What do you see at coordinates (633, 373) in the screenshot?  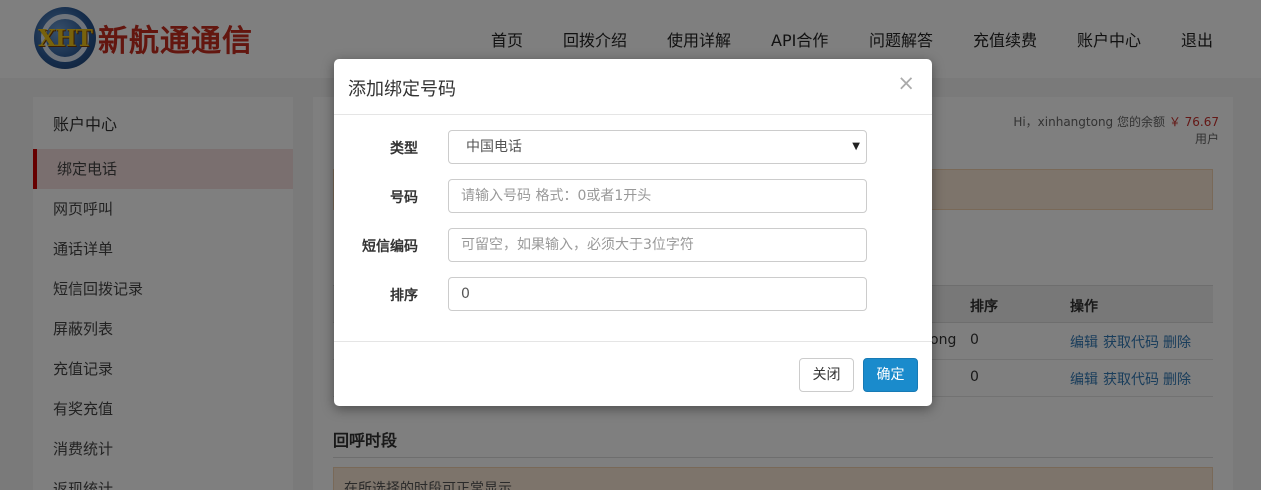 I see `modal-footer: 关闭 确定` at bounding box center [633, 373].